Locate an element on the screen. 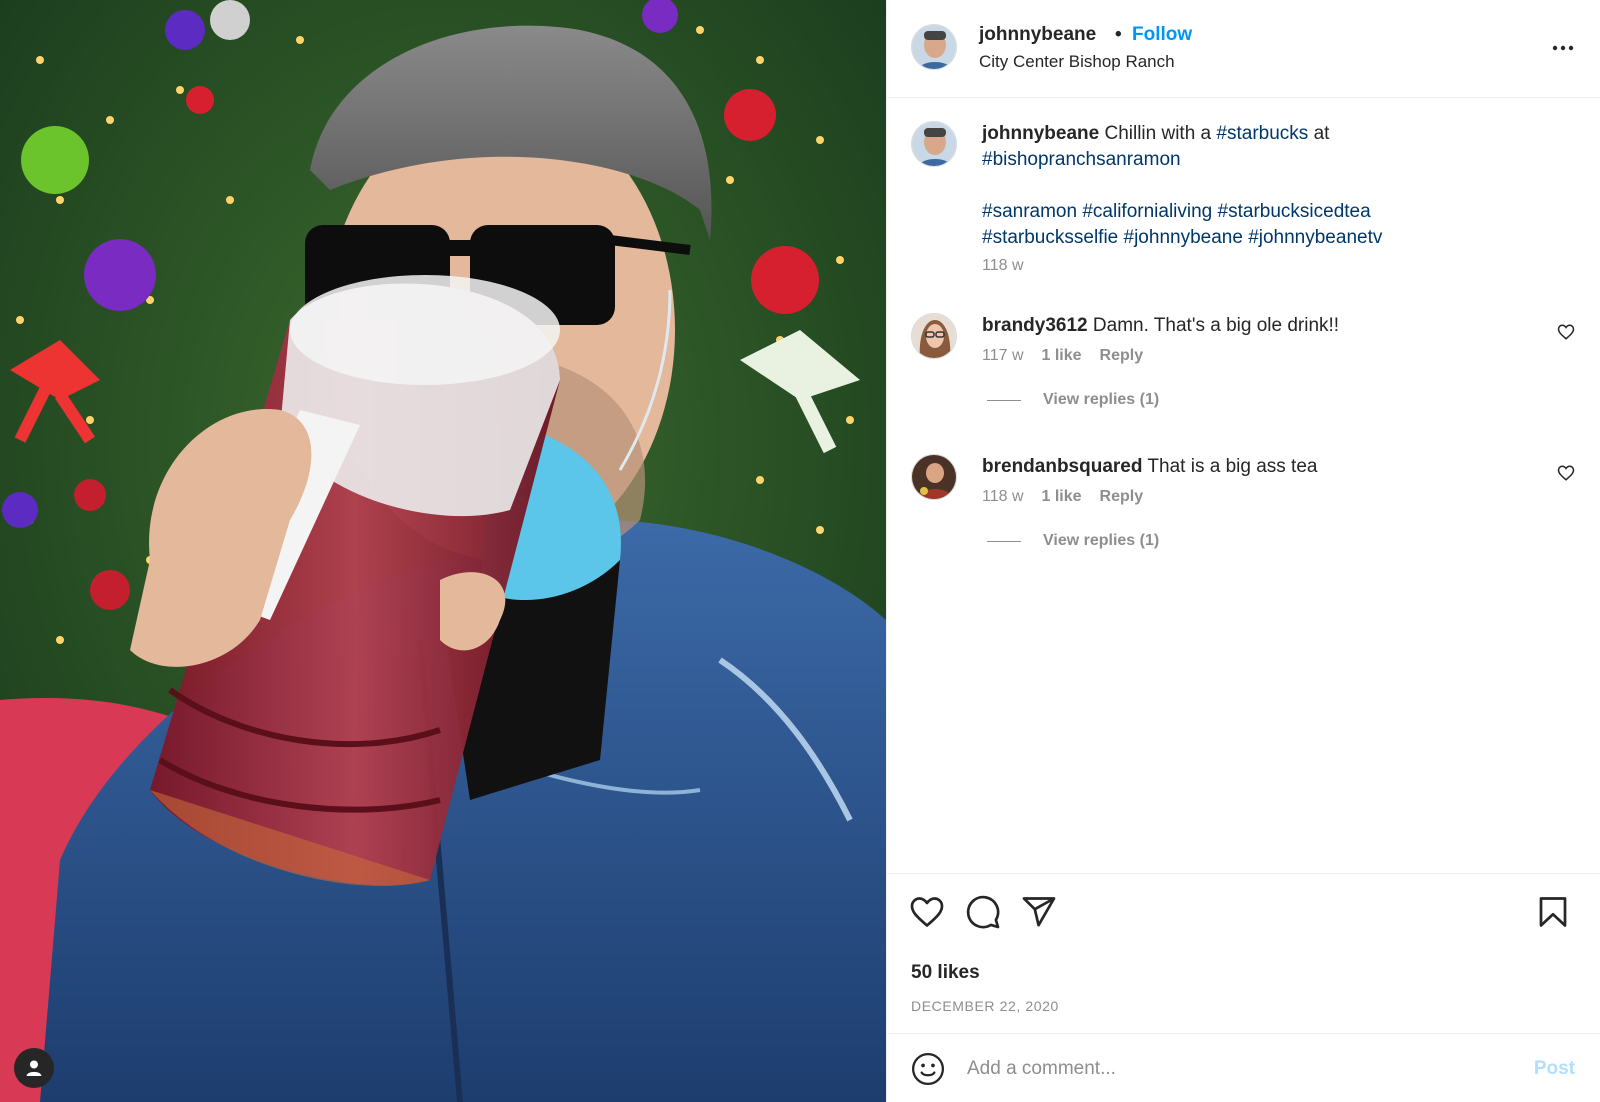 This screenshot has height=1102, width=1600. caption-text: Chillin with a is located at coordinates (1158, 133).